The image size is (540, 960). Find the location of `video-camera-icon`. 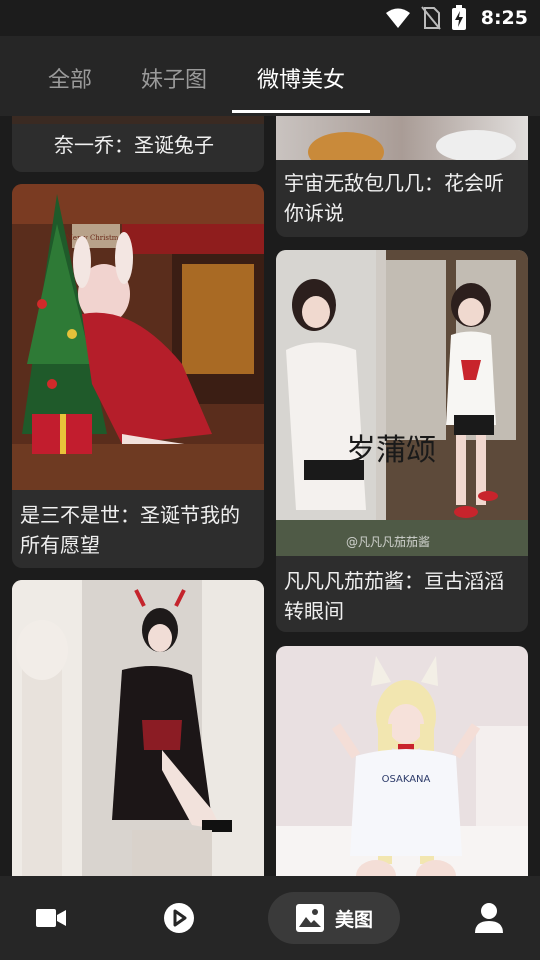

video-camera-icon is located at coordinates (51, 918).